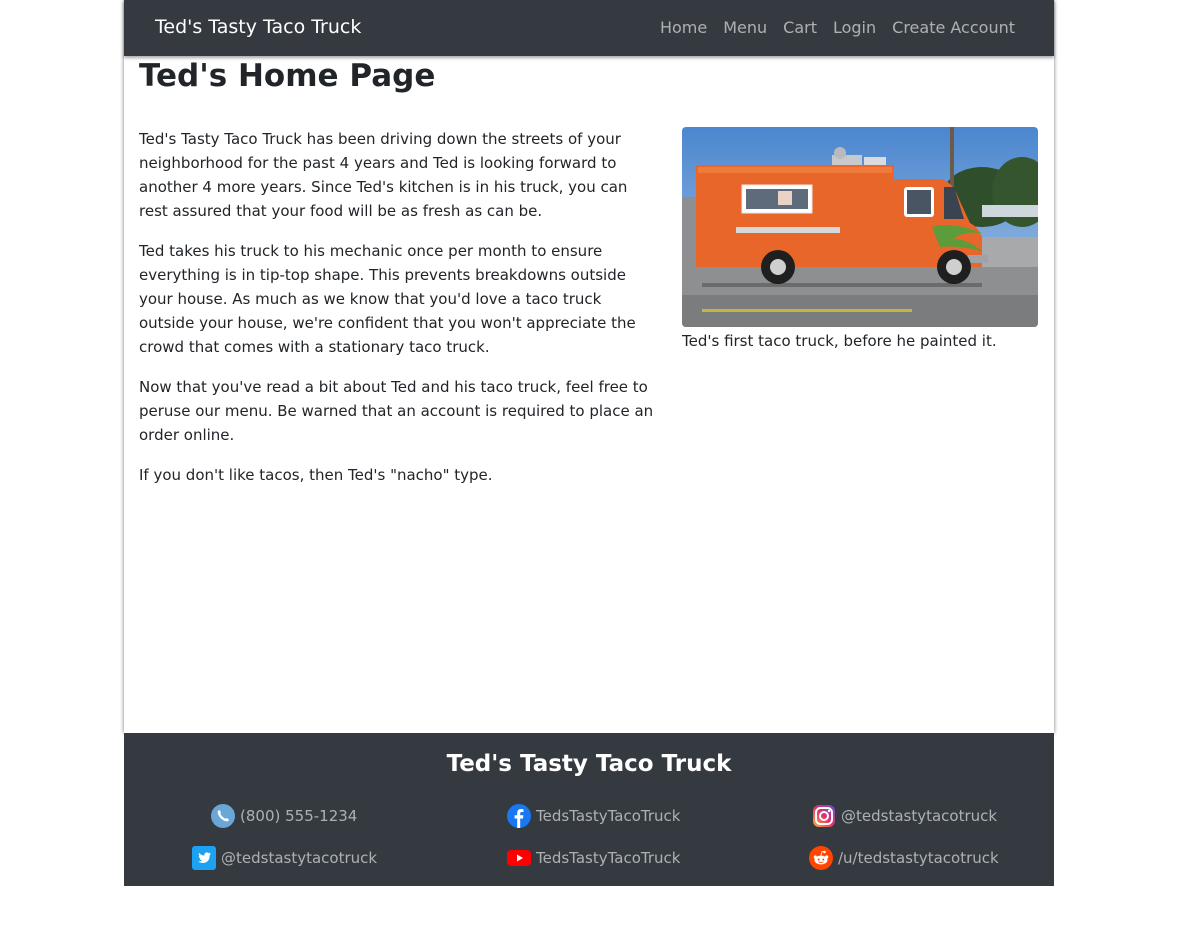 The width and height of the screenshot is (1177, 927). I want to click on nav-cart: Cart, so click(800, 27).